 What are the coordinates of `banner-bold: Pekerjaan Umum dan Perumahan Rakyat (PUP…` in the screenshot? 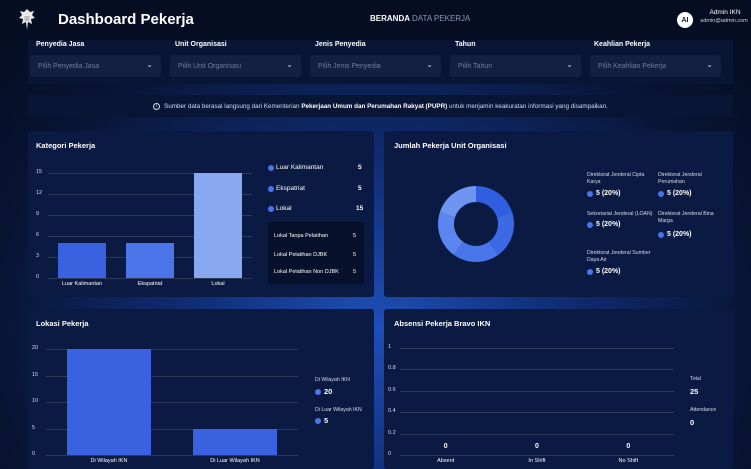 It's located at (374, 106).